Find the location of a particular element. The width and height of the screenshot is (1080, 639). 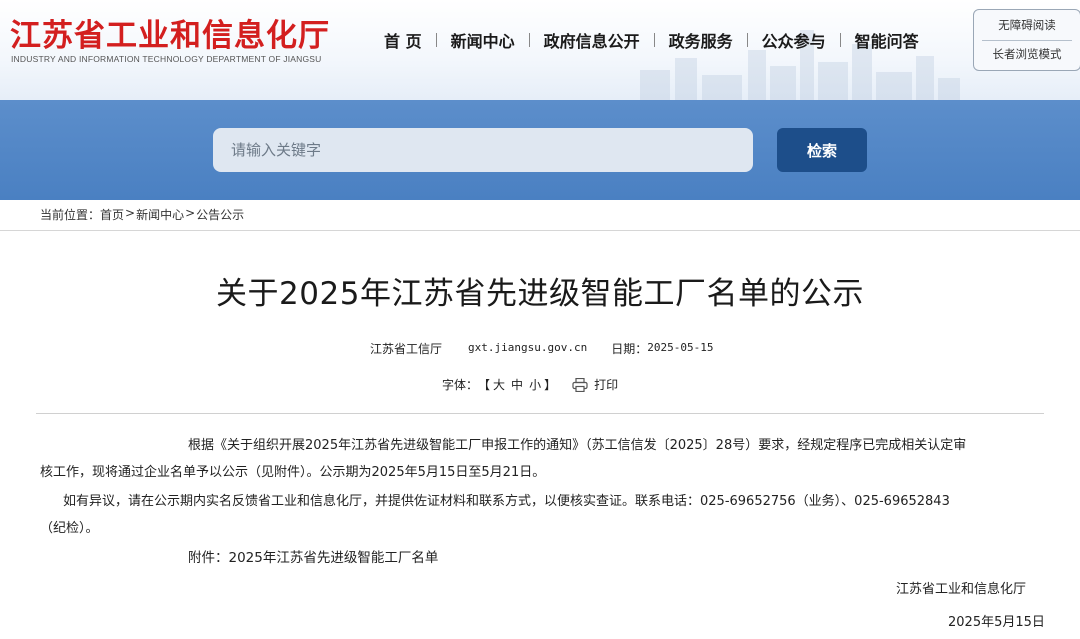

font-bracket-close: 】 is located at coordinates (550, 385).